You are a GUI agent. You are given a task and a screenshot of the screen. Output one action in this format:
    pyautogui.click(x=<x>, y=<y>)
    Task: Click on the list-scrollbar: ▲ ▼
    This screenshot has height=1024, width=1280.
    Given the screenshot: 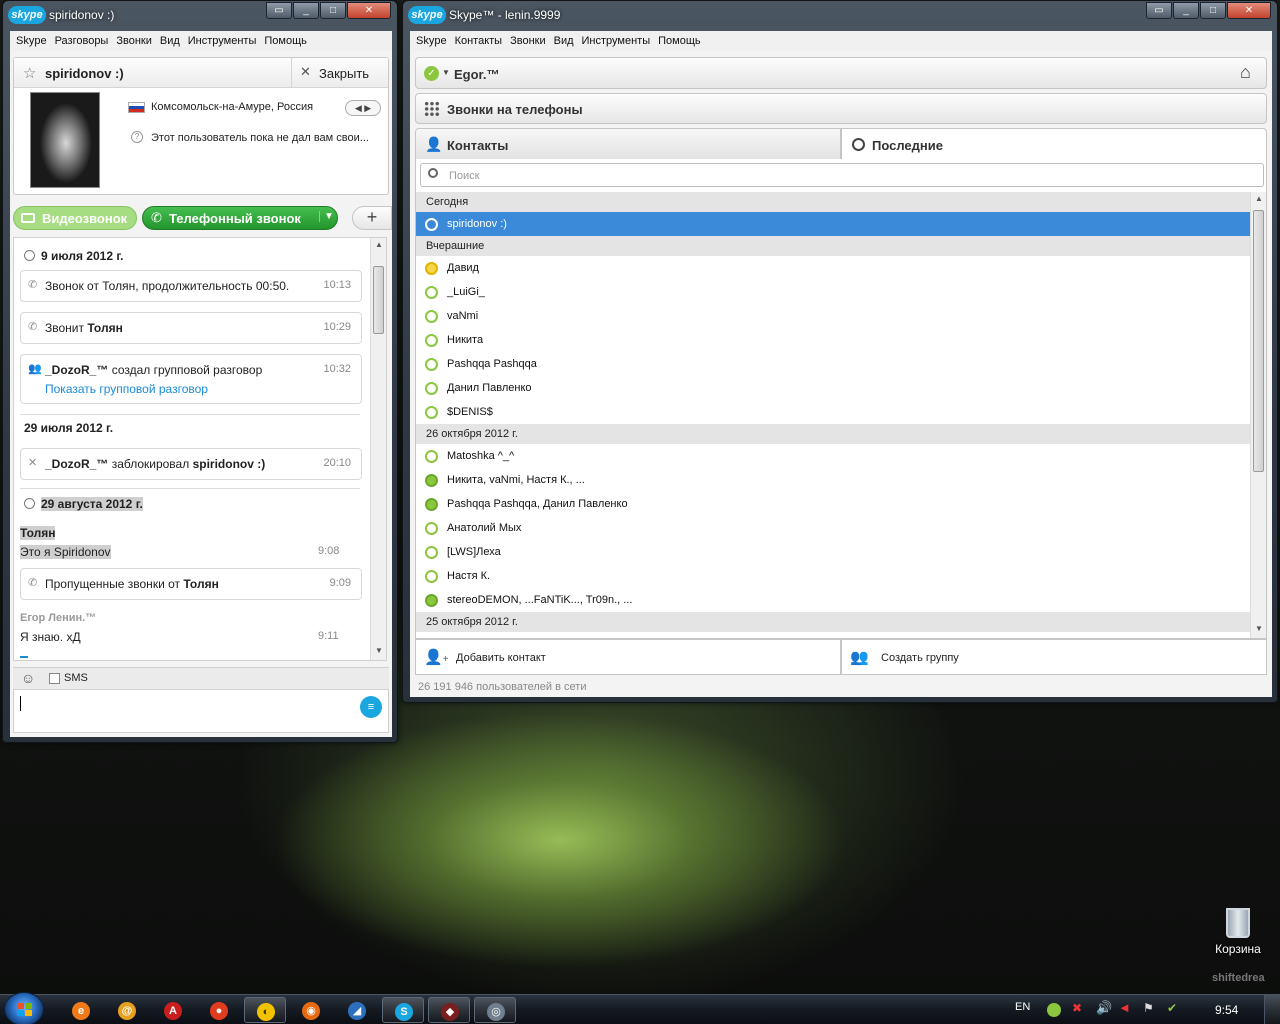 What is the action you would take?
    pyautogui.click(x=1258, y=415)
    